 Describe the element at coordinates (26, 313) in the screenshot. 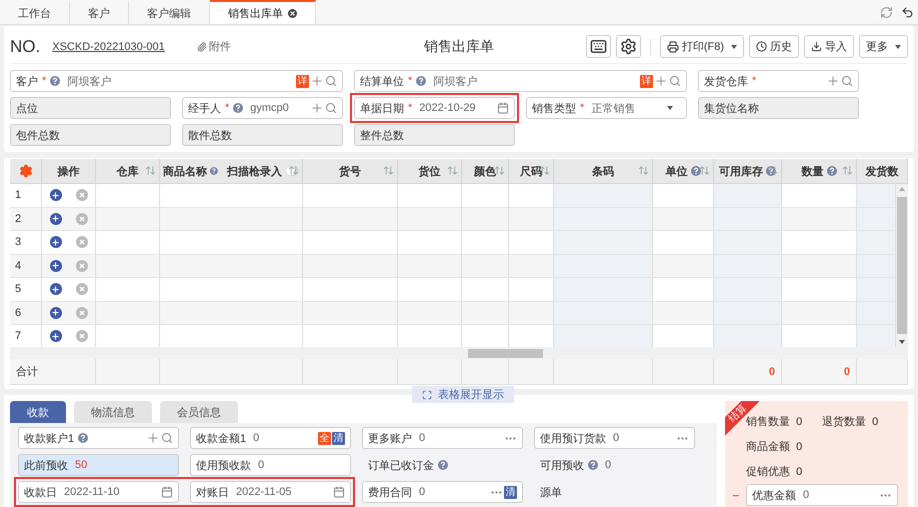

I see `row-number: 6` at that location.